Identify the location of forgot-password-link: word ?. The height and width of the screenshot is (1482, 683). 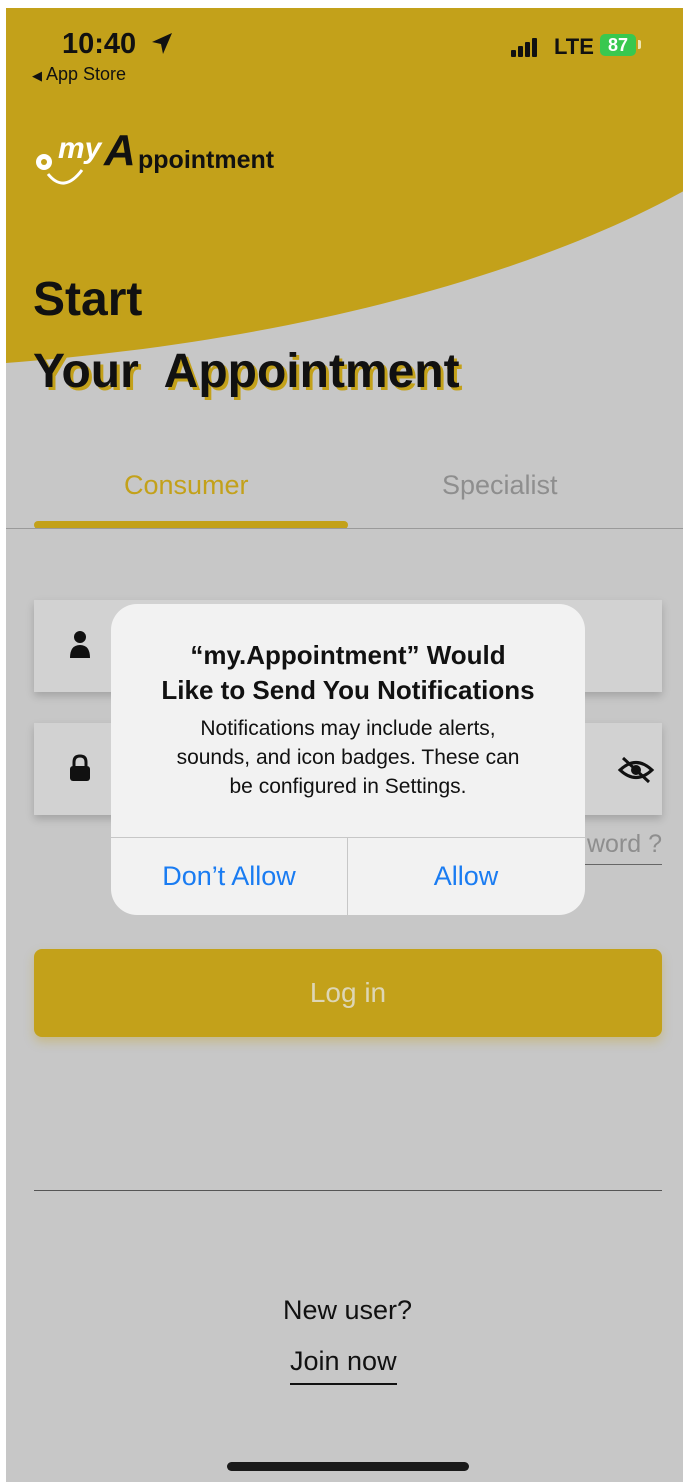
(619, 847).